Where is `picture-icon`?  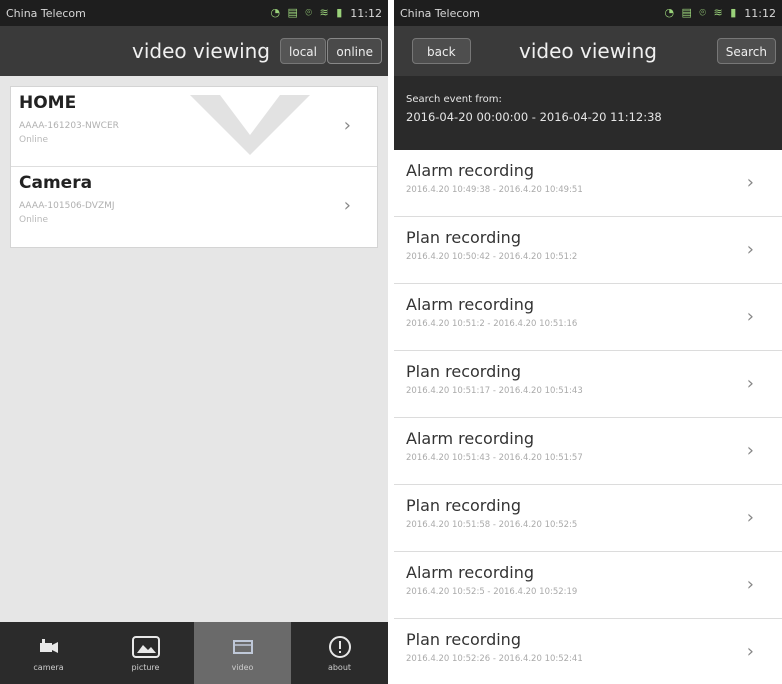
picture-icon is located at coordinates (146, 647).